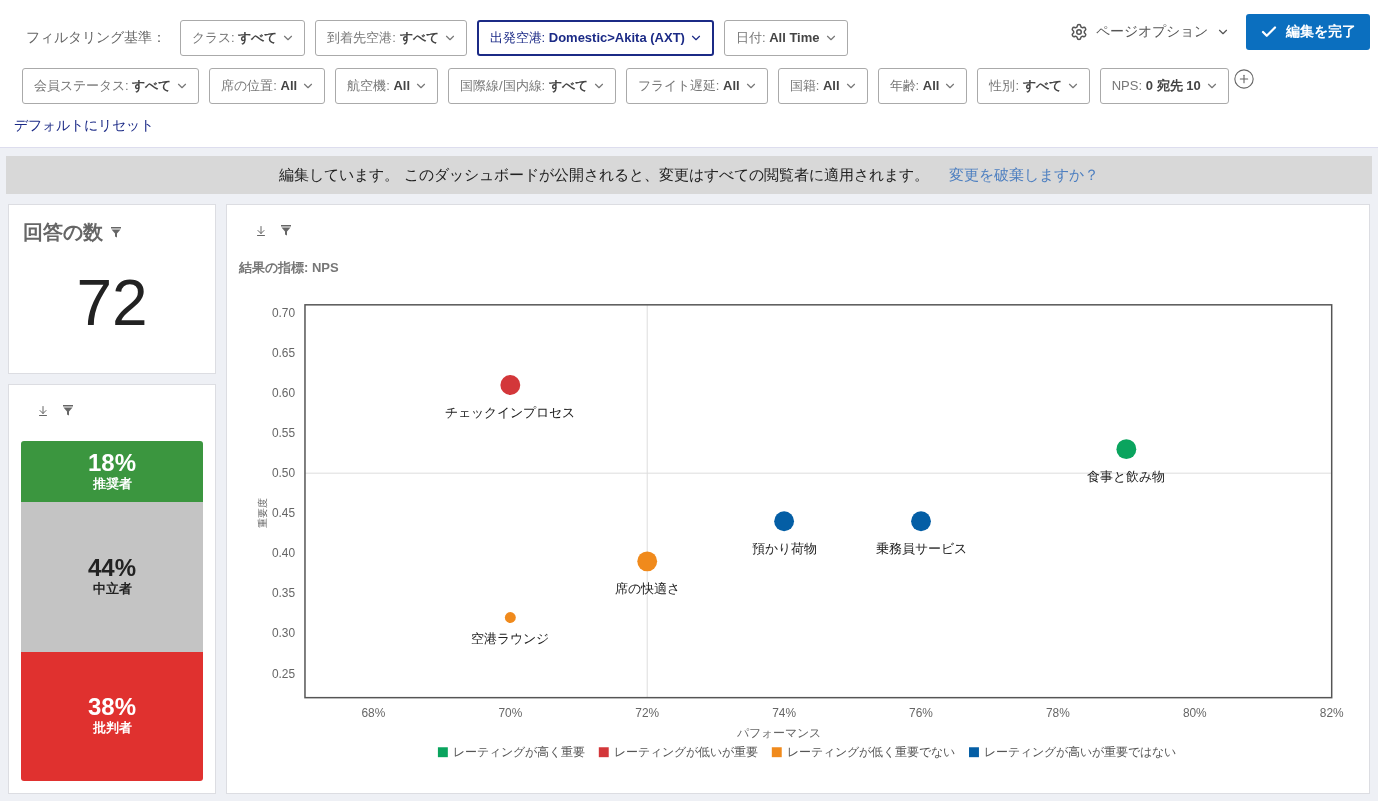  Describe the element at coordinates (1308, 32) in the screenshot. I see `done-button: 編集を完了` at that location.